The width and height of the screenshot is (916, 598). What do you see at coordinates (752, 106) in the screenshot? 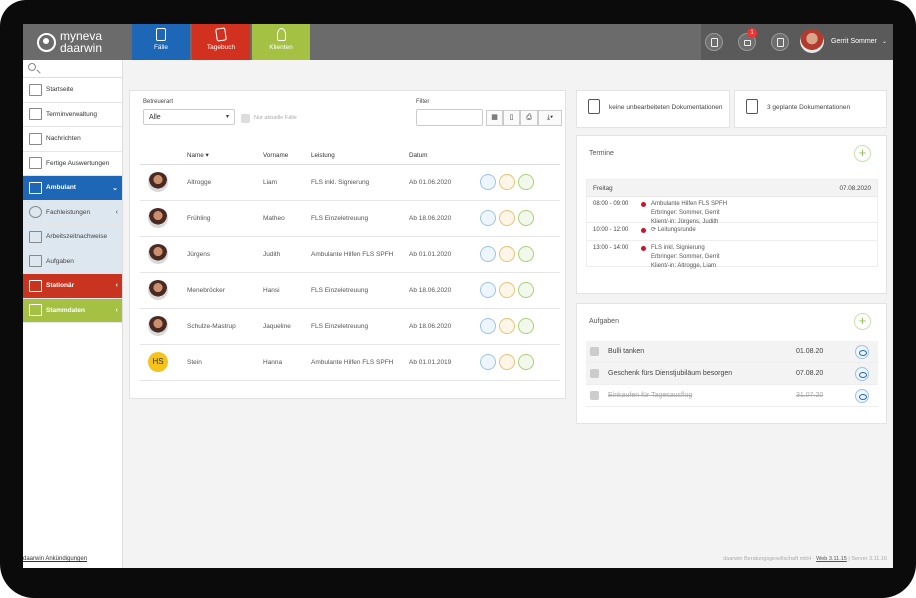
I see `clipboard-icon` at bounding box center [752, 106].